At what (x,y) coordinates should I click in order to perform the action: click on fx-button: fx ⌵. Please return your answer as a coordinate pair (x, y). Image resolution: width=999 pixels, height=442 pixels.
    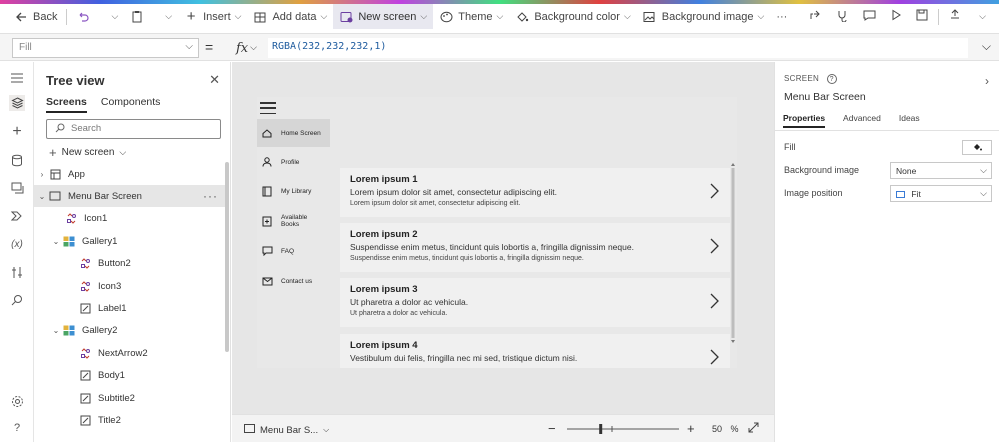
    Looking at the image, I should click on (246, 48).